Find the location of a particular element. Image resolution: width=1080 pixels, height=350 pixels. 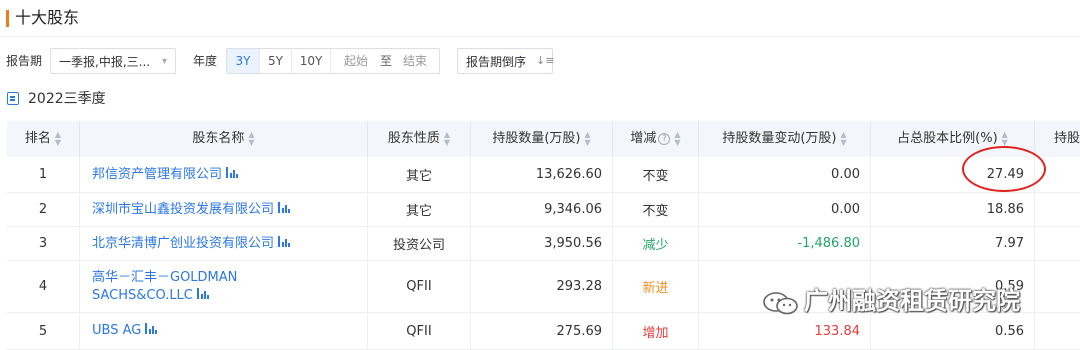

cell-name: UBS AG is located at coordinates (224, 331).